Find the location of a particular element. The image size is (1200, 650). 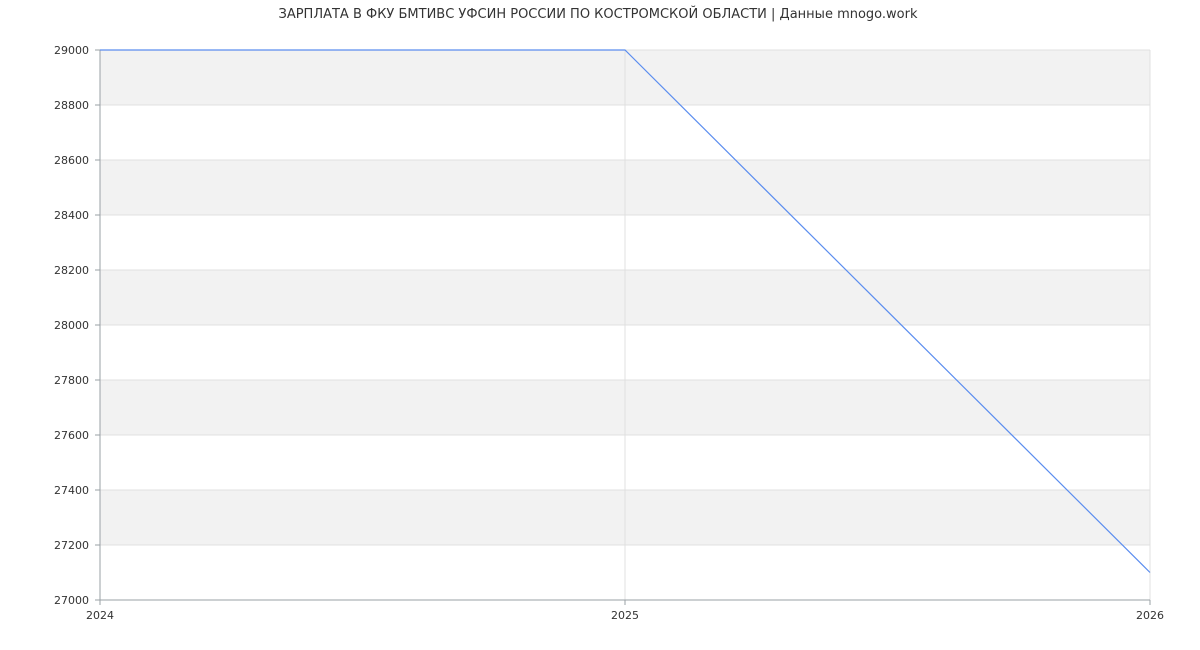

y-tick-label: 28000 is located at coordinates (71, 325).